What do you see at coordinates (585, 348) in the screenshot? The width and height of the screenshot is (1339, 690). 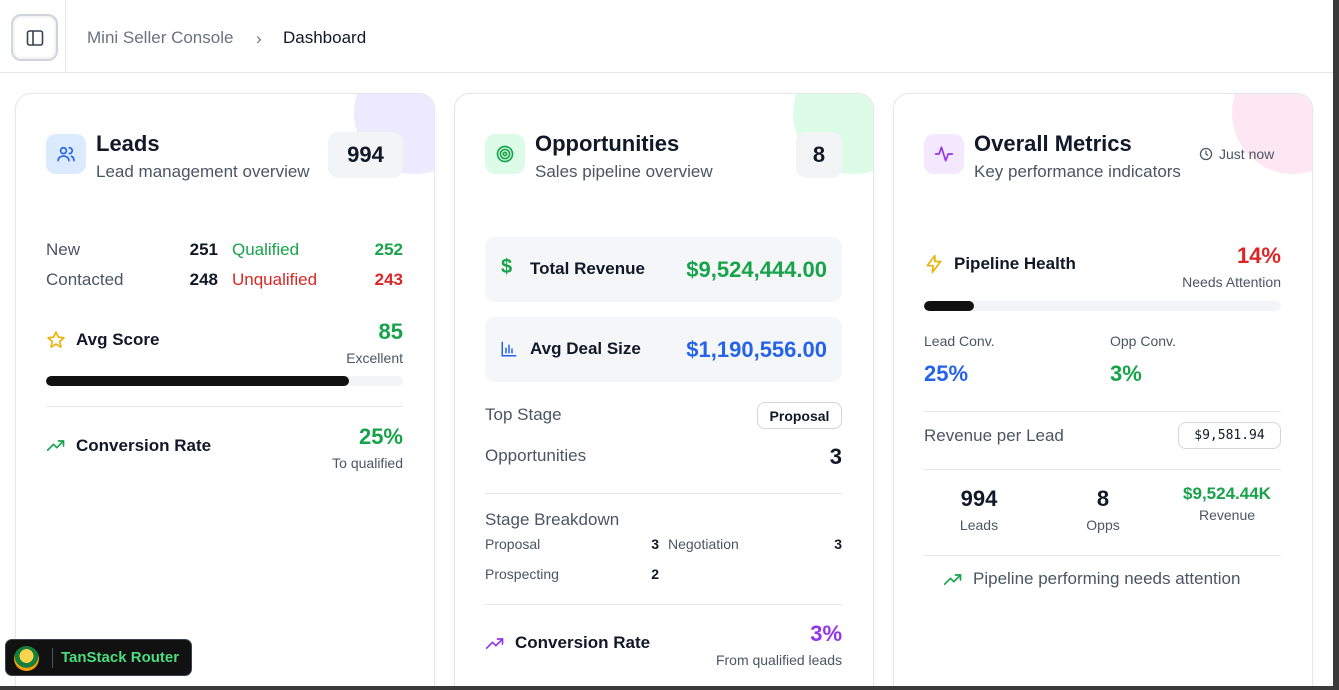 I see `avg-deal-label: Avg Deal Size` at bounding box center [585, 348].